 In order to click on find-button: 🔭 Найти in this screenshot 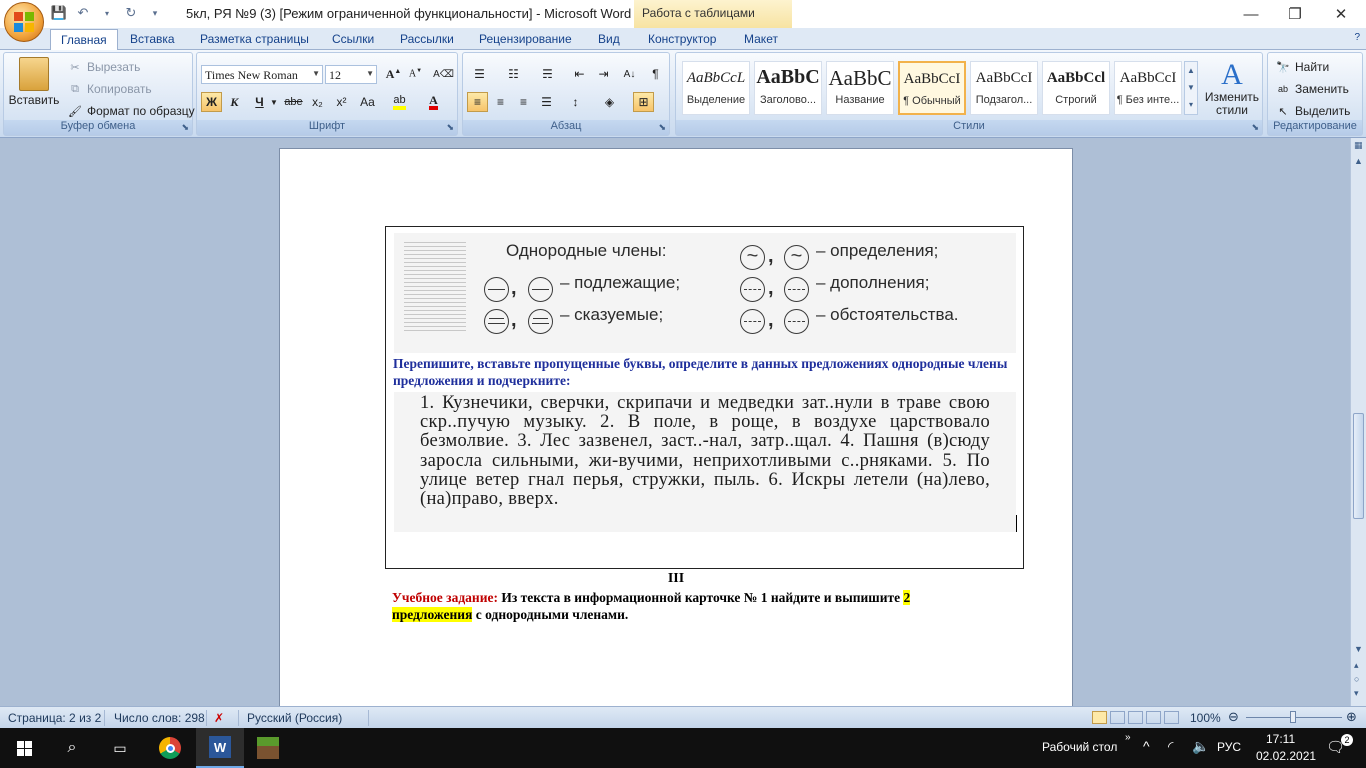, I will do `click(1301, 67)`.